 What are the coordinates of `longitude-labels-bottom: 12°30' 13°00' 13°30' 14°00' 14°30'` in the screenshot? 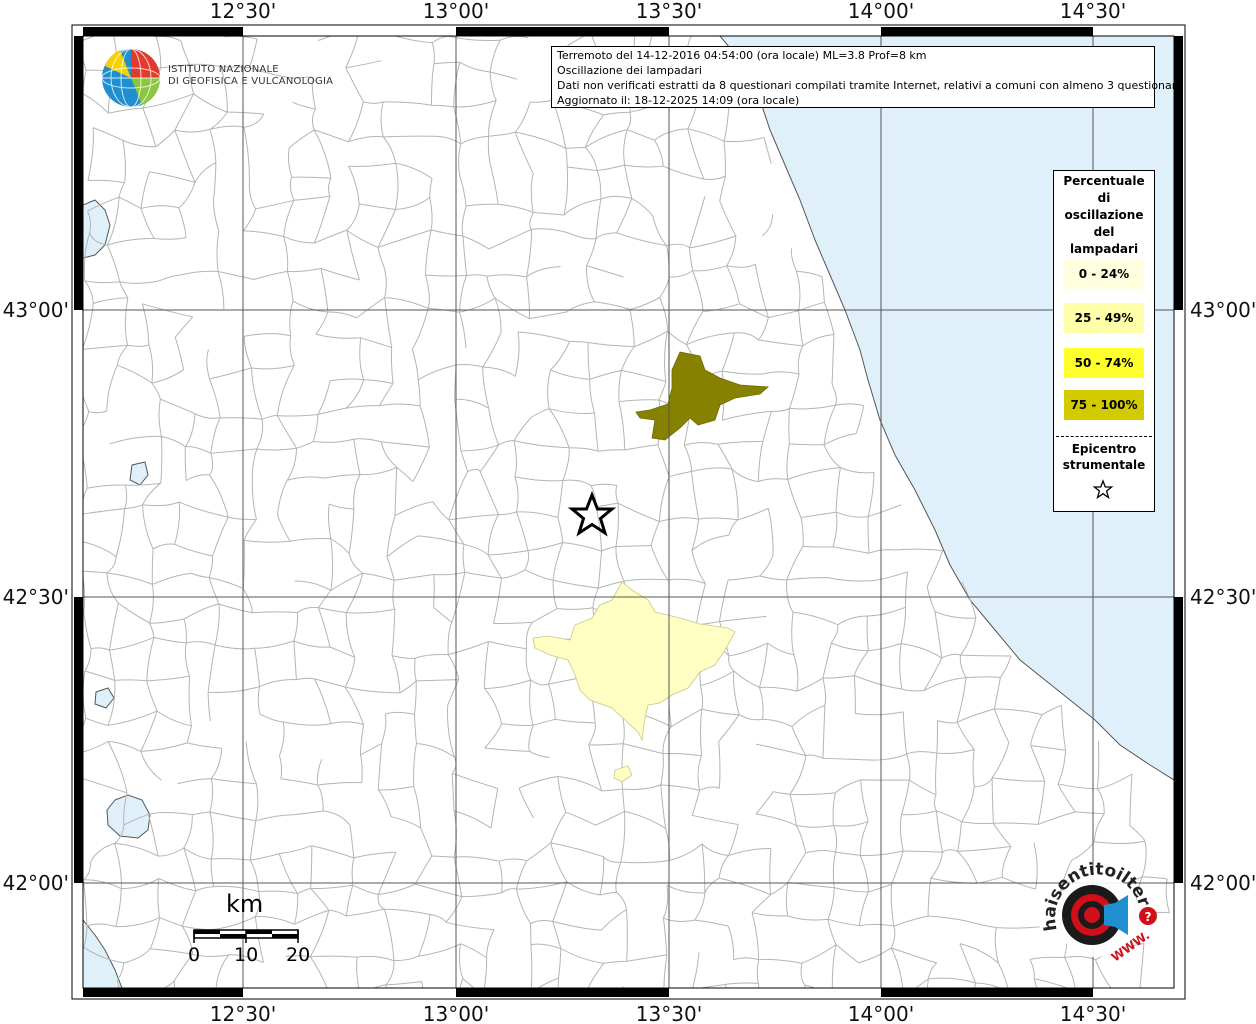 It's located at (668, 1013).